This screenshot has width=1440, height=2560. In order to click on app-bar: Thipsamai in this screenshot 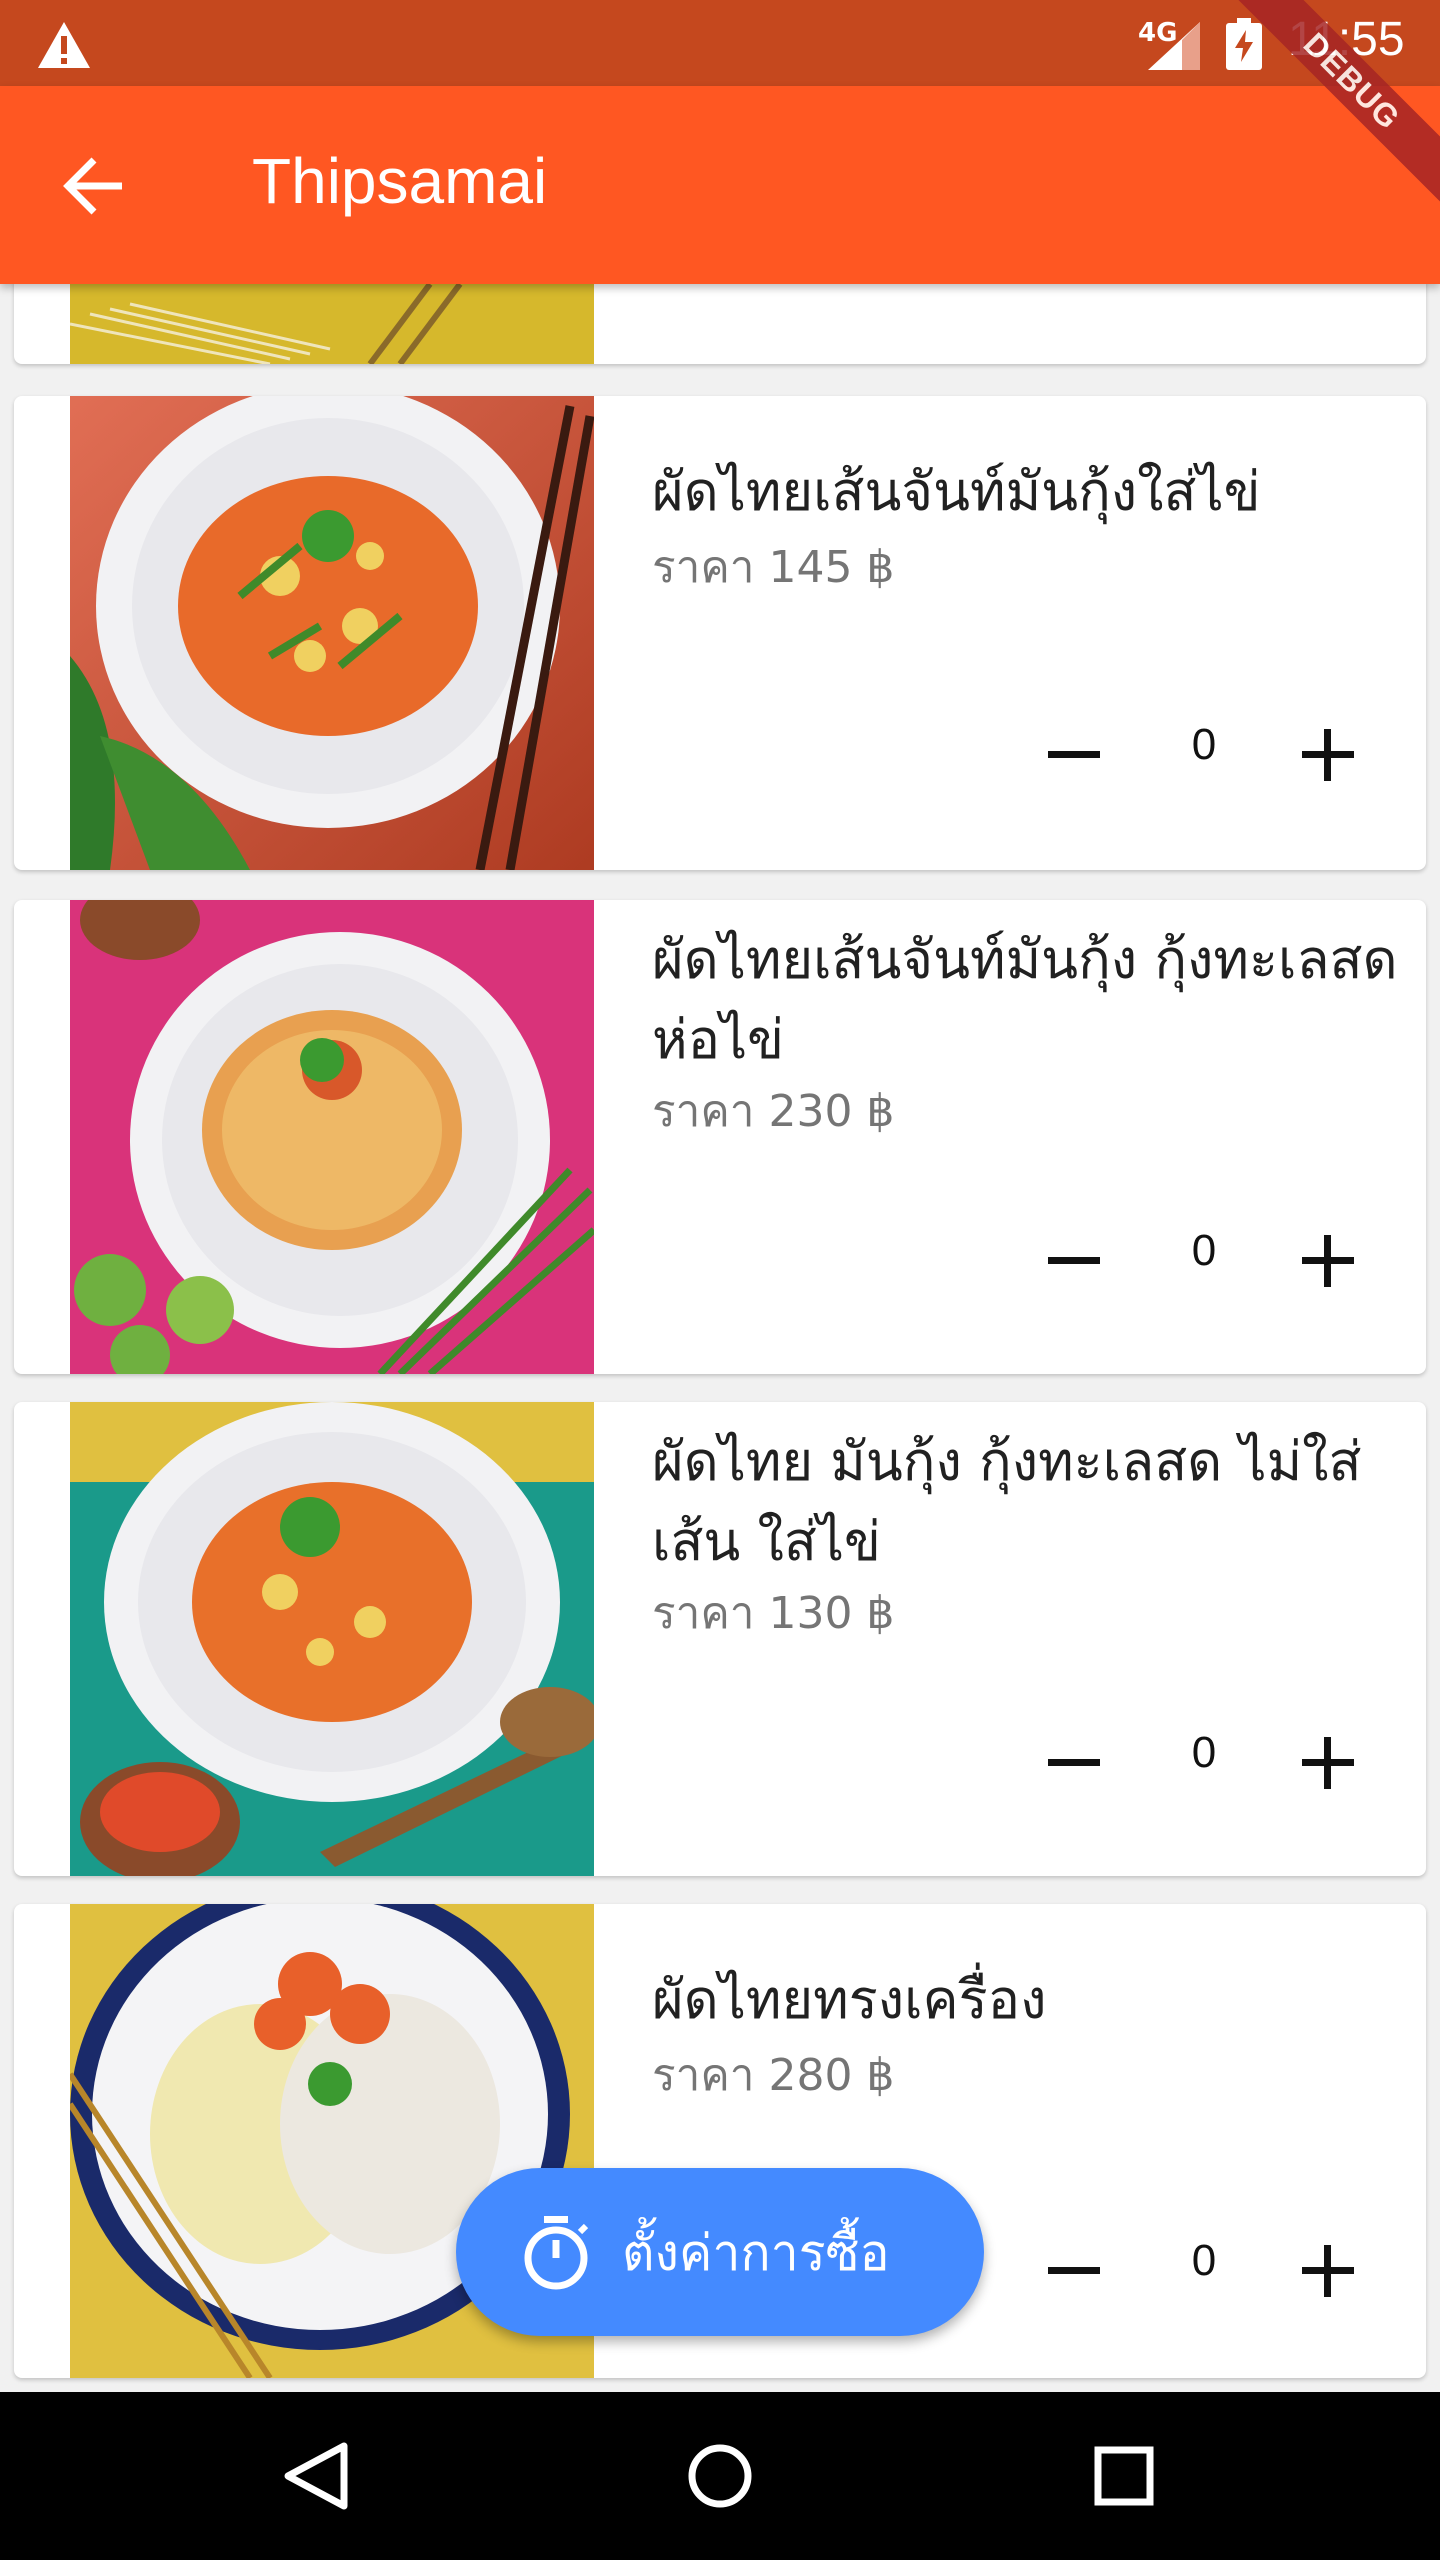, I will do `click(720, 185)`.